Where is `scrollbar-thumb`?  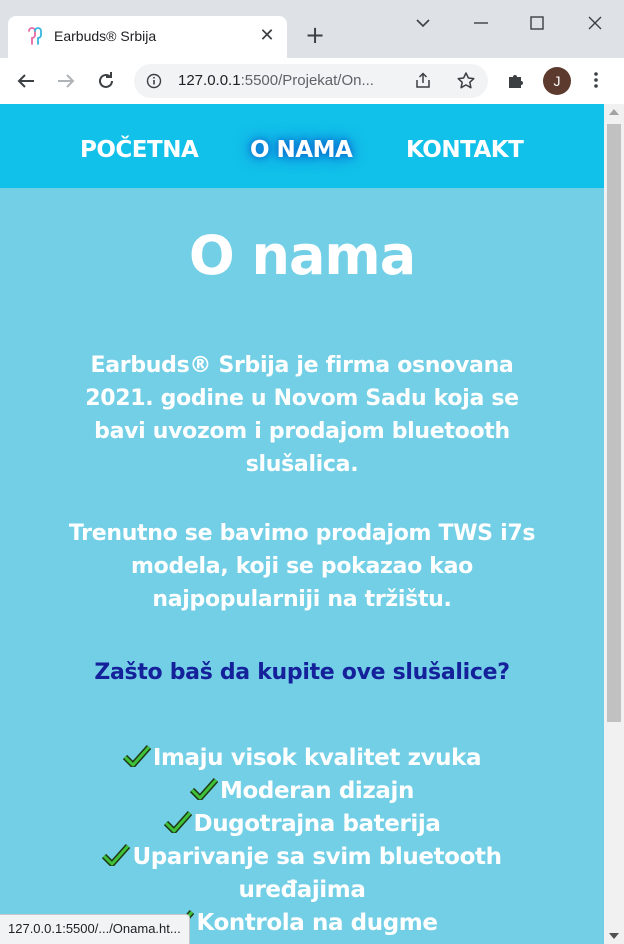 scrollbar-thumb is located at coordinates (614, 423).